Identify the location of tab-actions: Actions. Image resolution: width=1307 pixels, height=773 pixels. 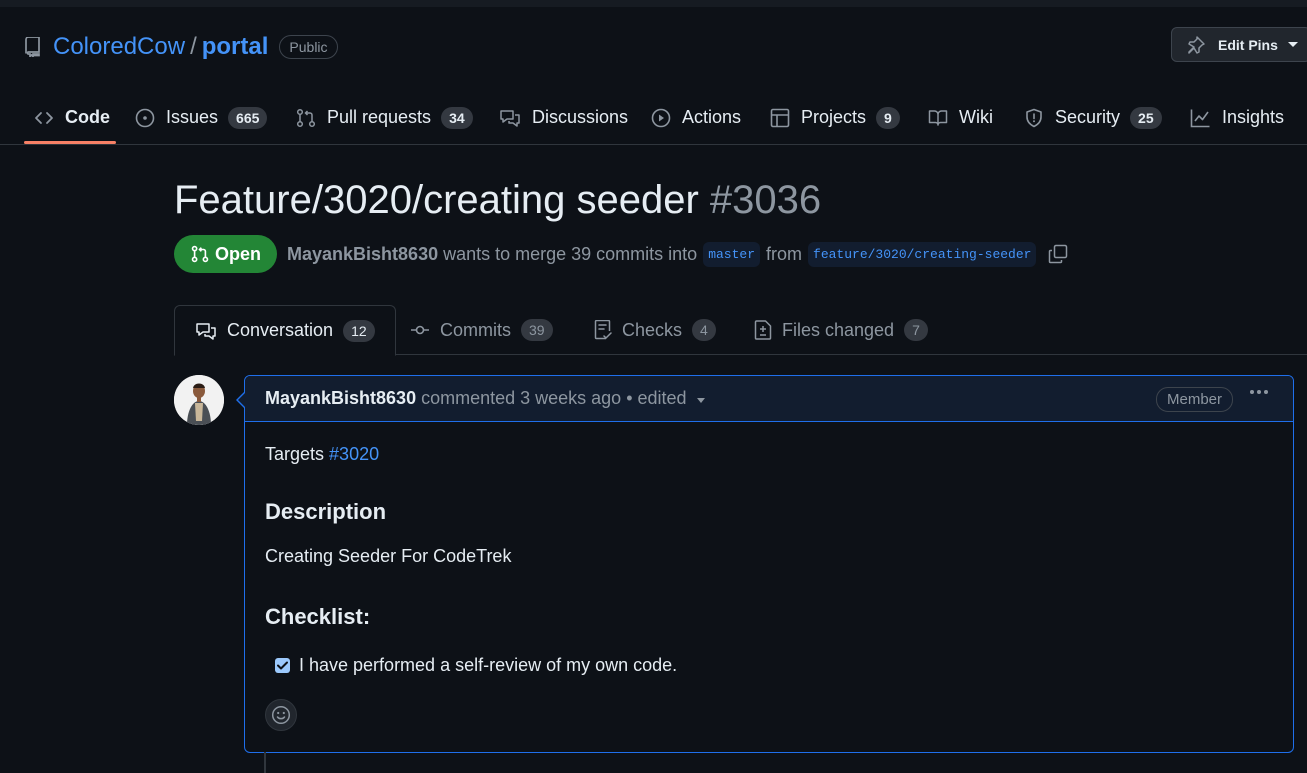
(696, 117).